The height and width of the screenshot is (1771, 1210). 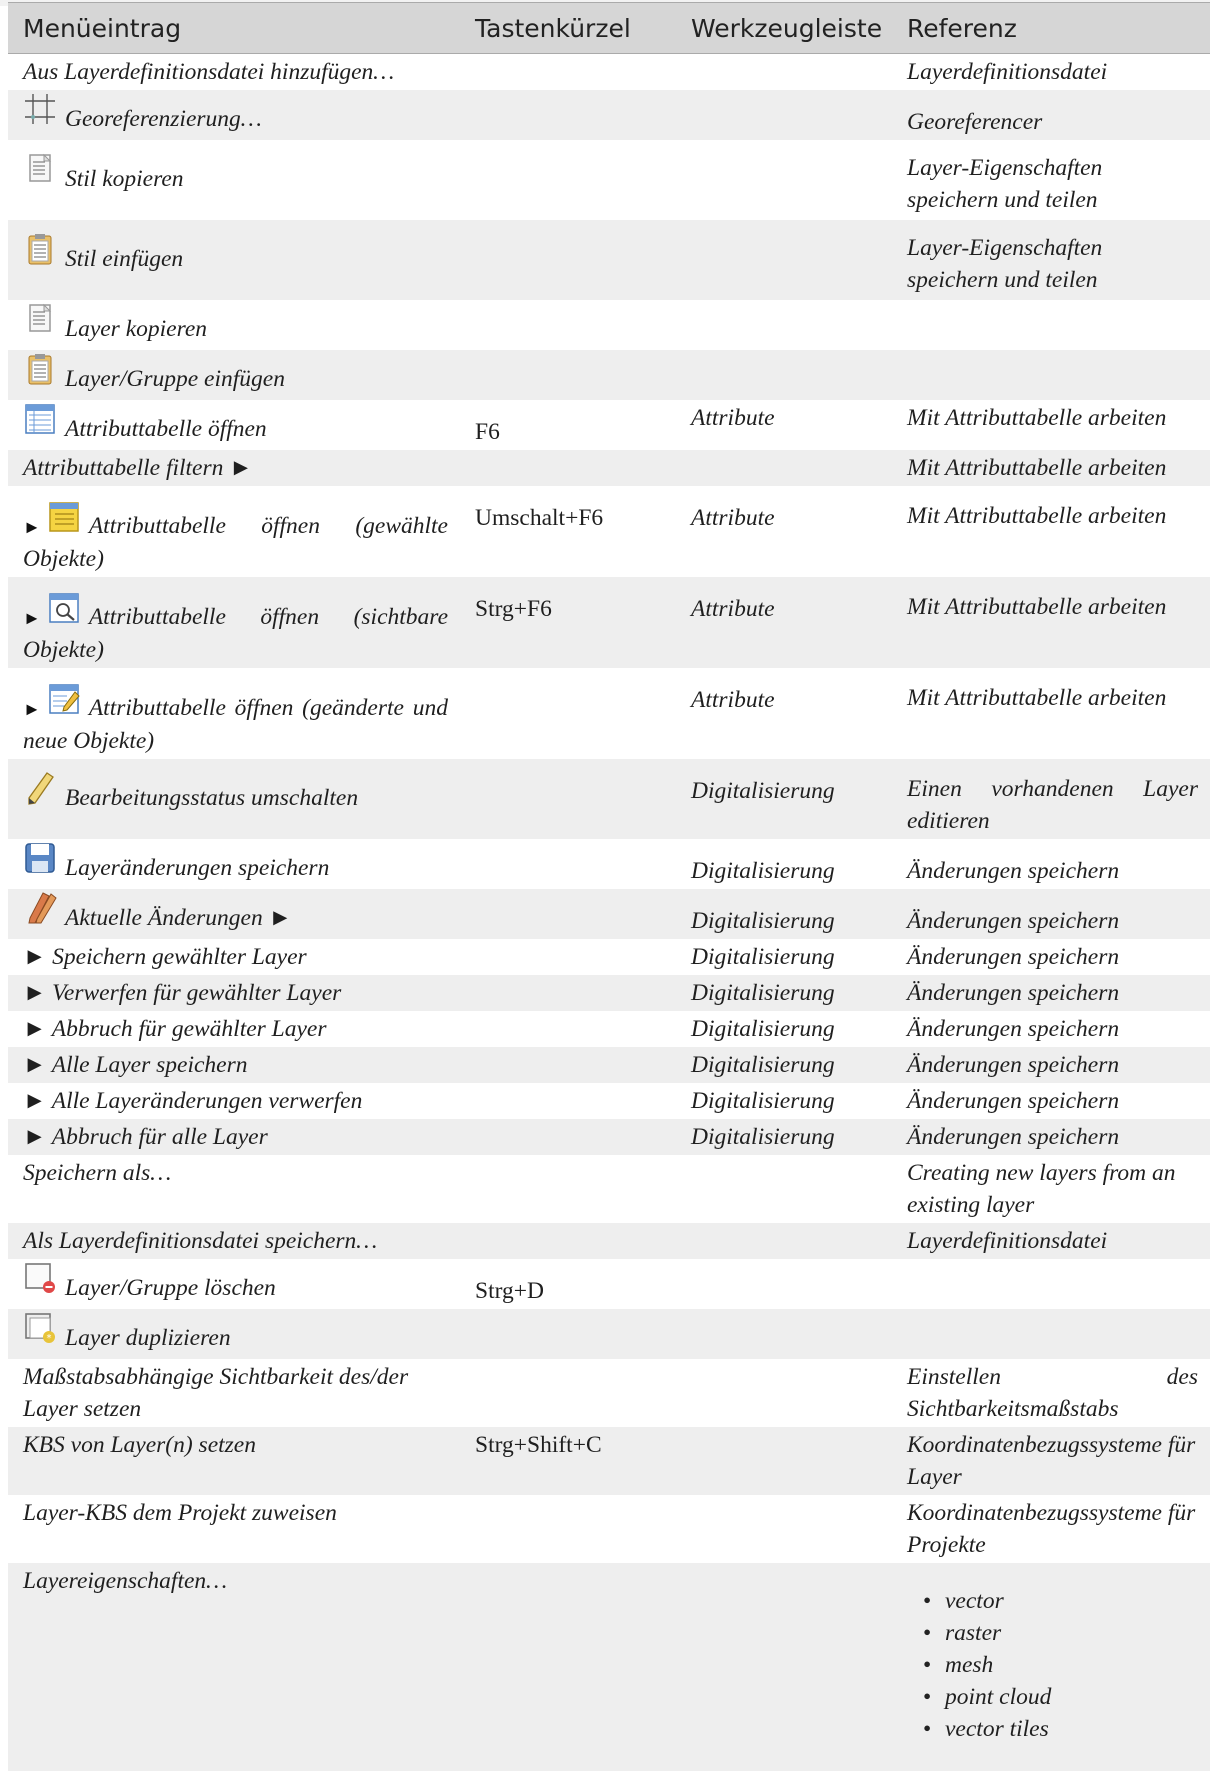 I want to click on cell-menu-entry: Layer kopieren, so click(x=234, y=325).